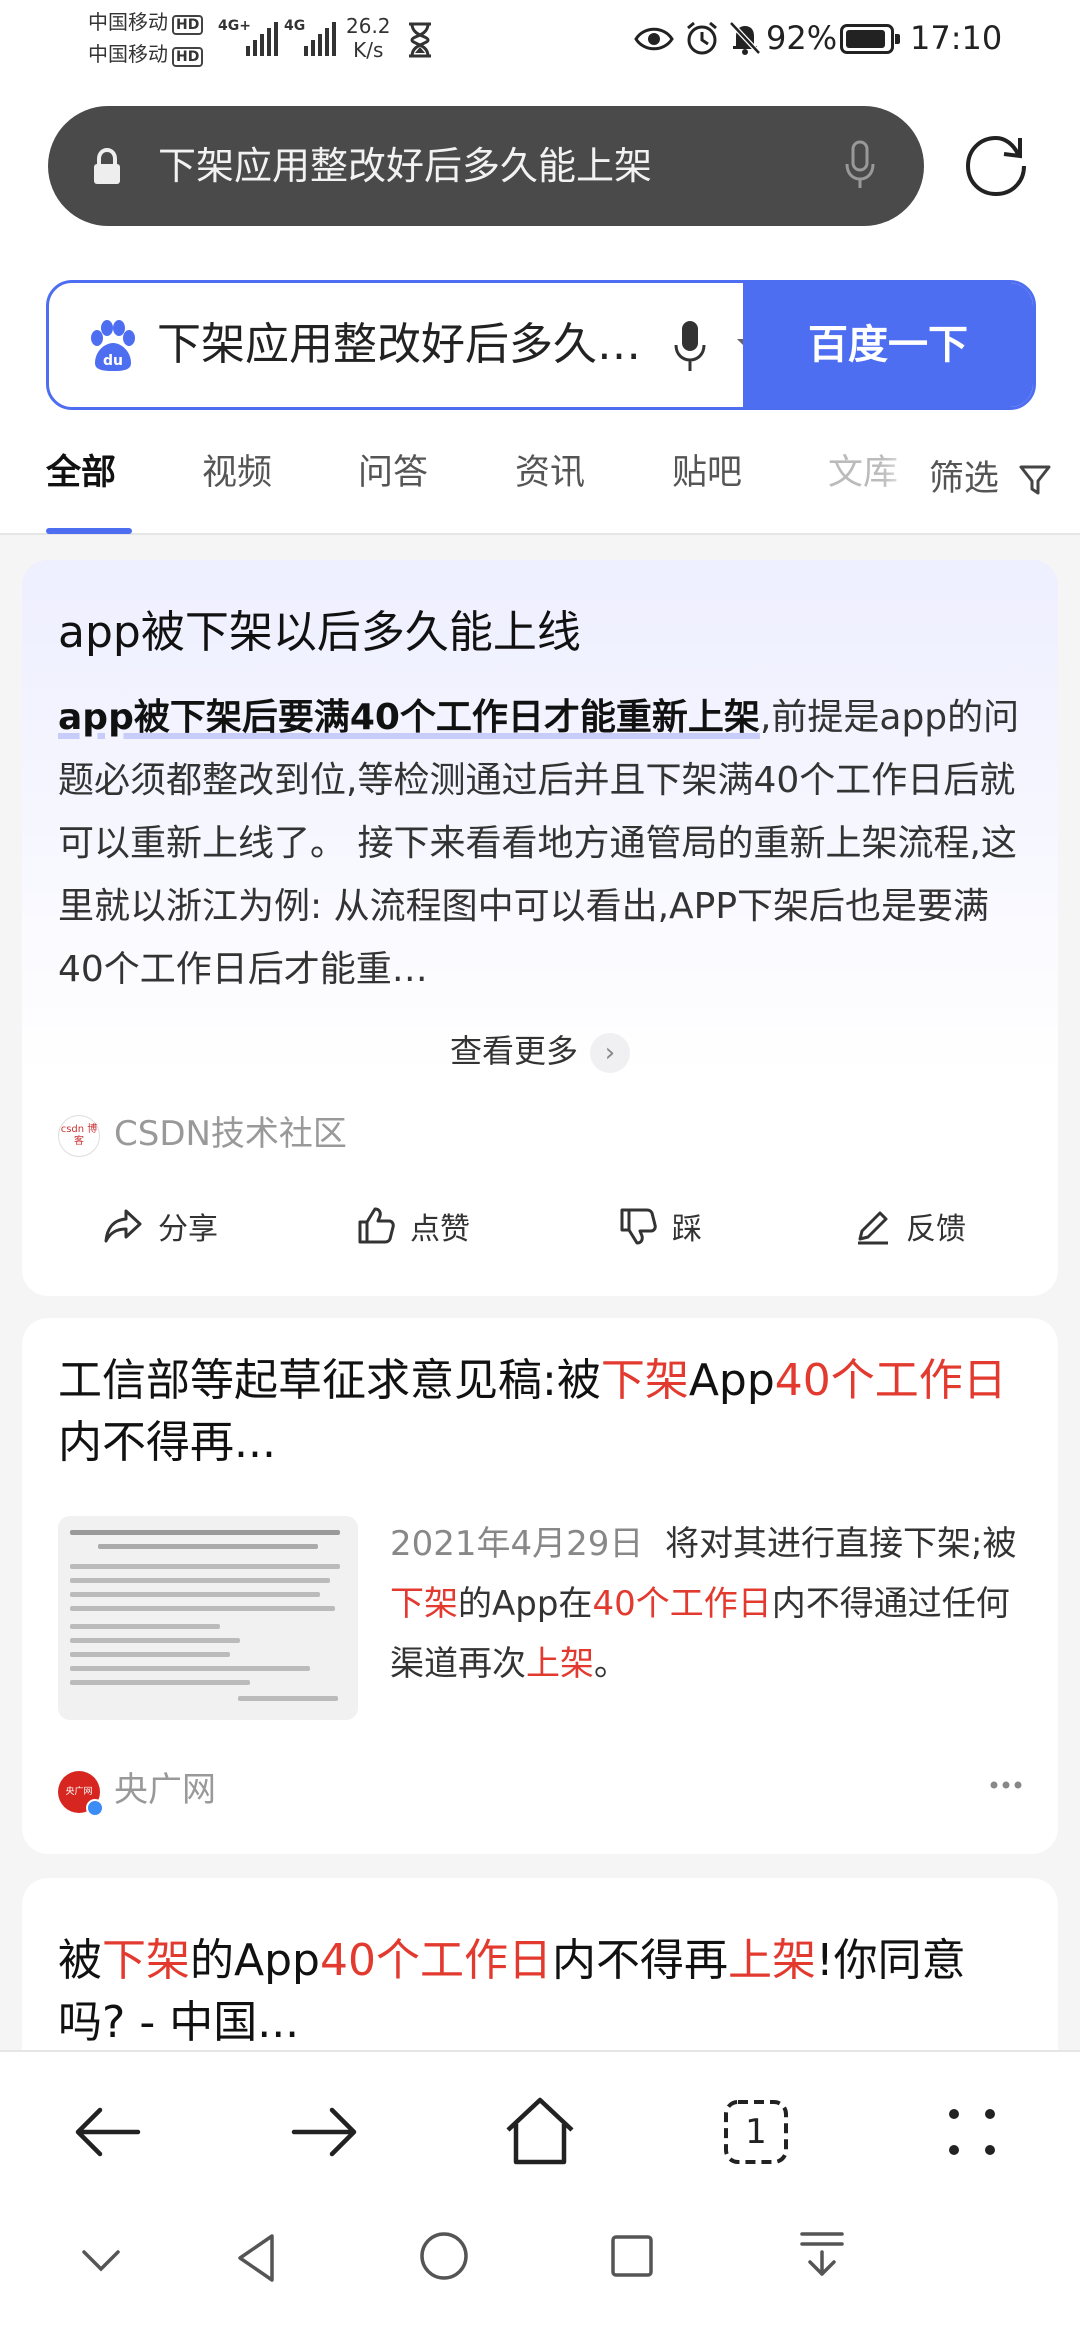 The width and height of the screenshot is (1080, 2340). I want to click on card2-title-part: 40个工作日, so click(890, 1380).